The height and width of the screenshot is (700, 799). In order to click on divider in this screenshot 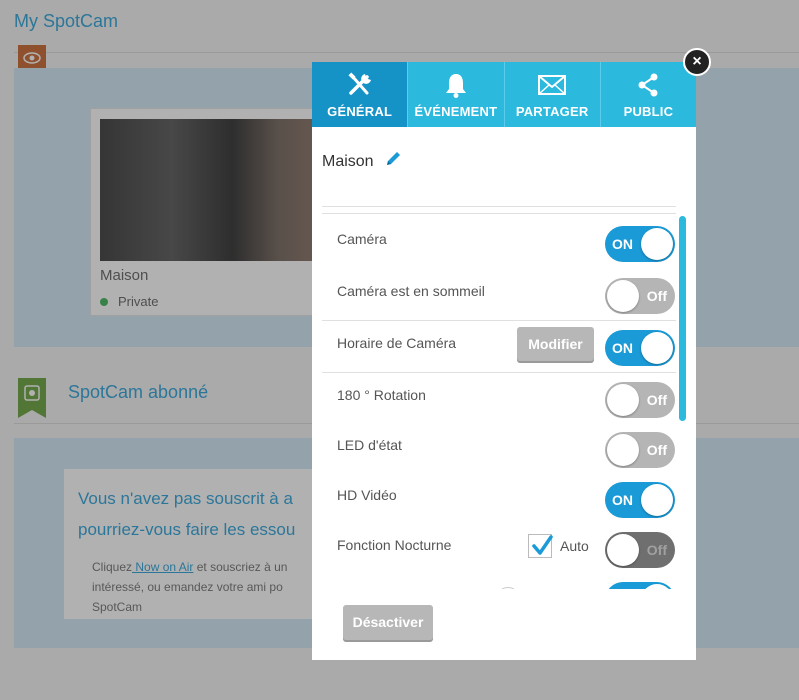, I will do `click(499, 206)`.